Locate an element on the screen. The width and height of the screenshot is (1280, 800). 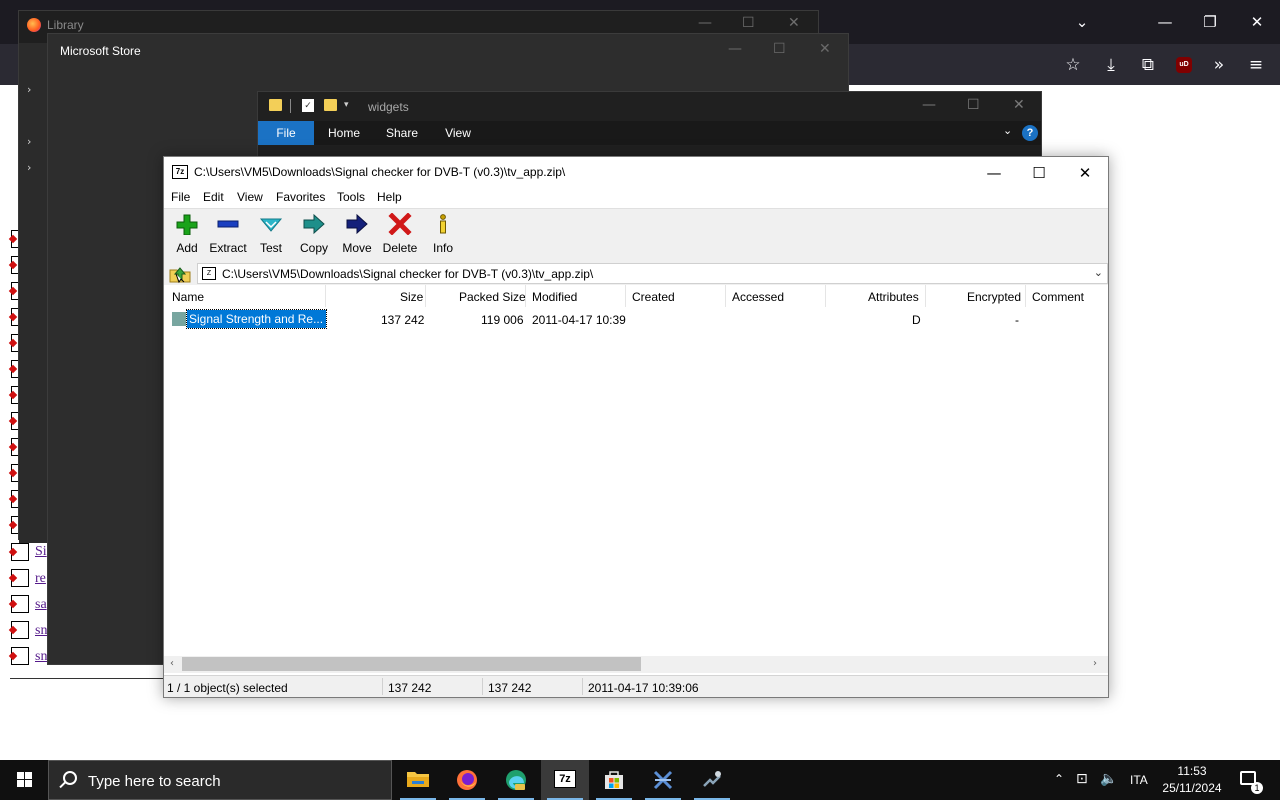
maximize-button: ☐ is located at coordinates (1039, 173).